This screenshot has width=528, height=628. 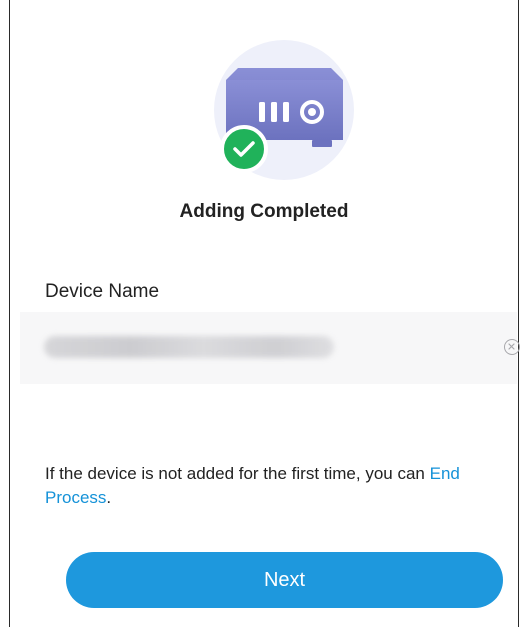 What do you see at coordinates (512, 347) in the screenshot?
I see `clear-icon` at bounding box center [512, 347].